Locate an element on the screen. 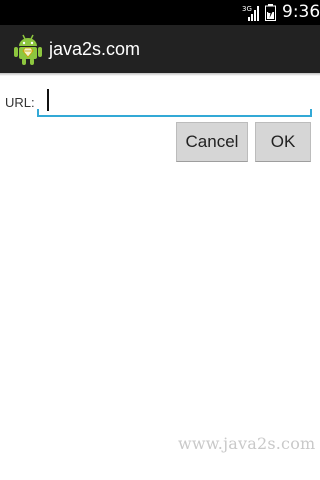 The width and height of the screenshot is (320, 480). signal-icon: 3G is located at coordinates (252, 12).